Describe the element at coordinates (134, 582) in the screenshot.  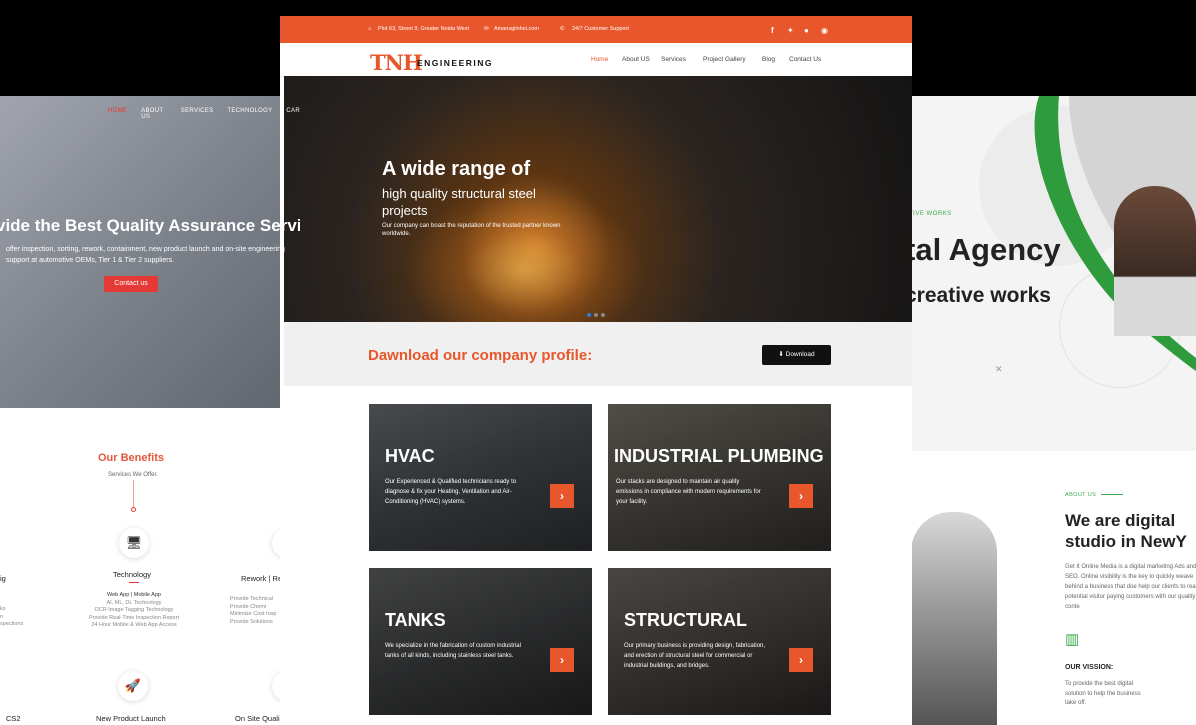
I see `left-col1-underline` at that location.